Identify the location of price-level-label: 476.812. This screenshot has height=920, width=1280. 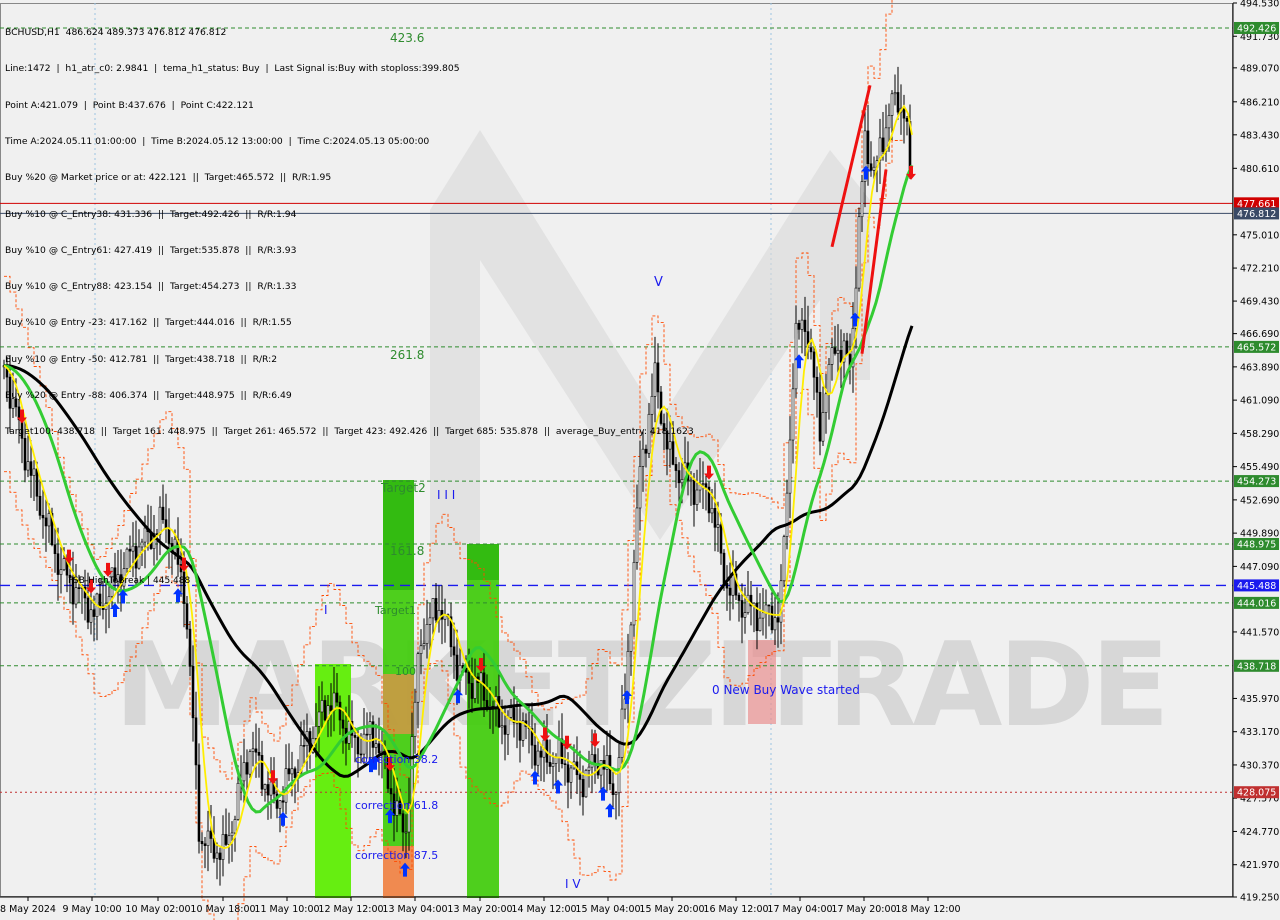
(1256, 214).